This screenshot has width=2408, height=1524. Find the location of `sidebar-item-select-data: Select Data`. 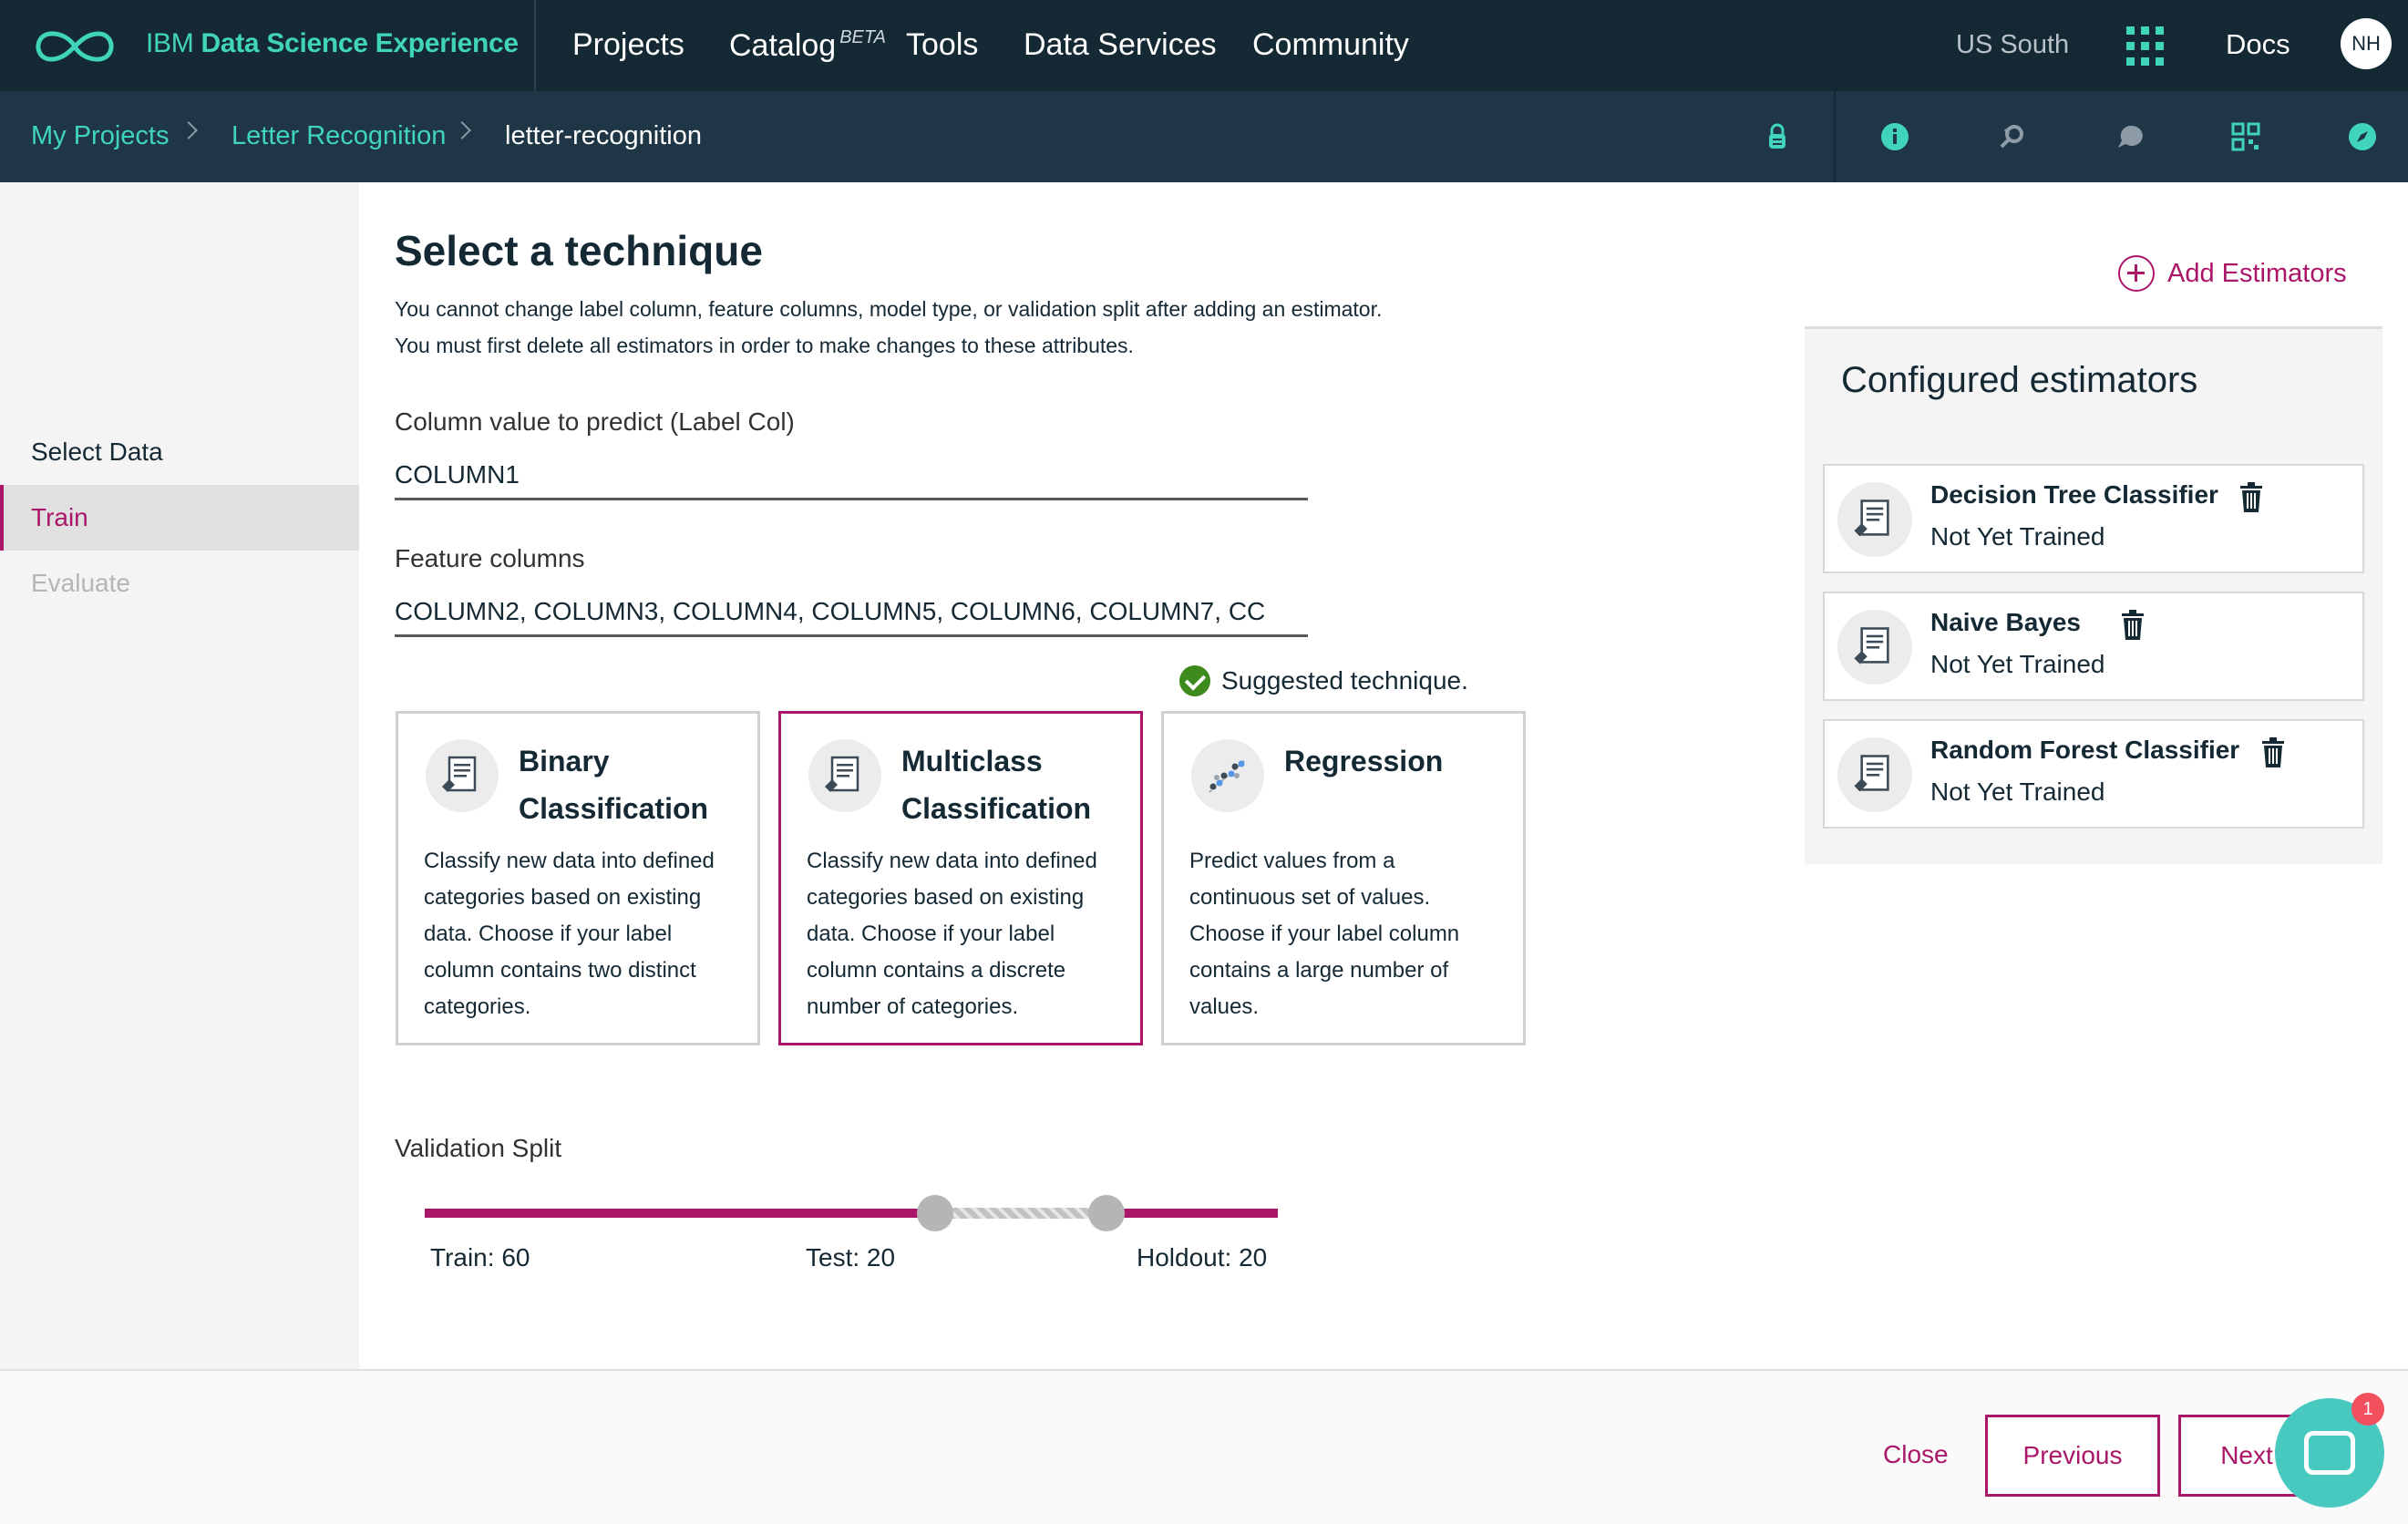

sidebar-item-select-data: Select Data is located at coordinates (180, 452).